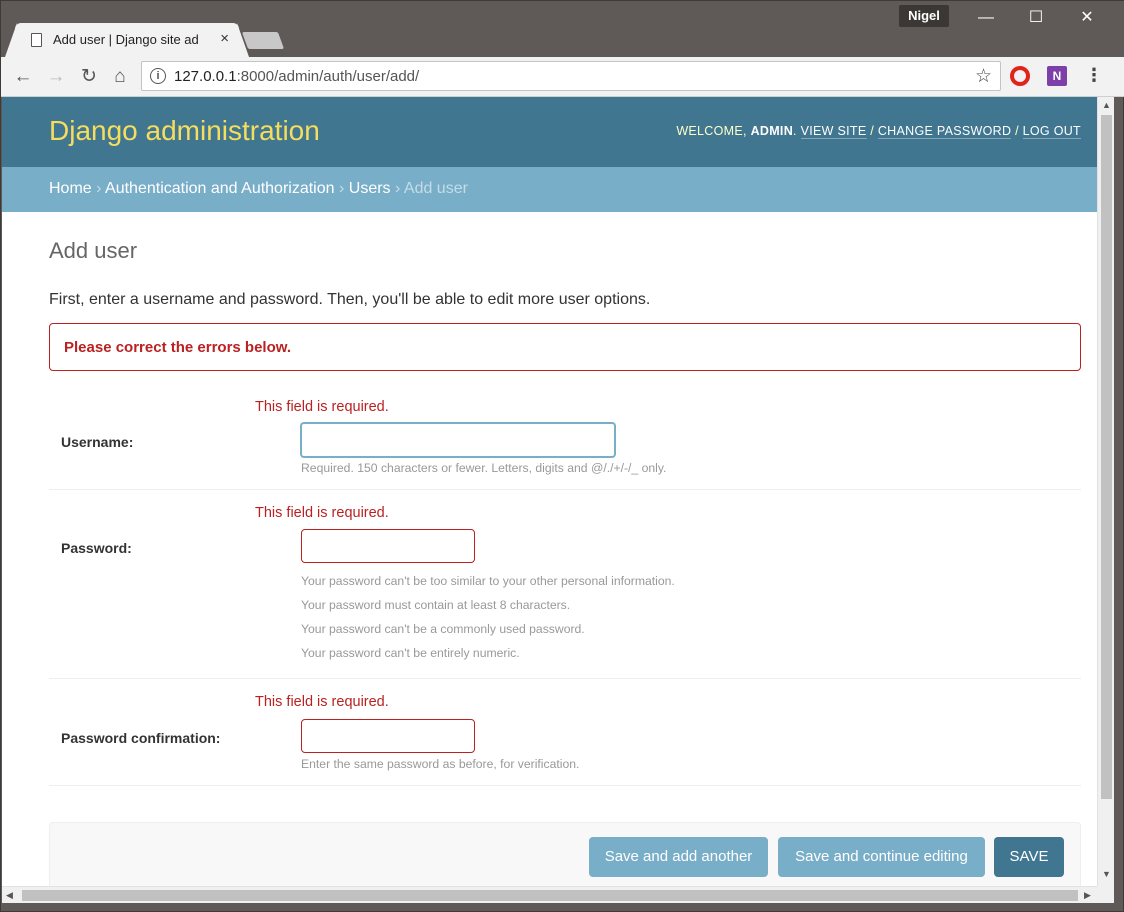 The image size is (1124, 912). Describe the element at coordinates (1051, 131) in the screenshot. I see `log-out-link: LOG OUT` at that location.